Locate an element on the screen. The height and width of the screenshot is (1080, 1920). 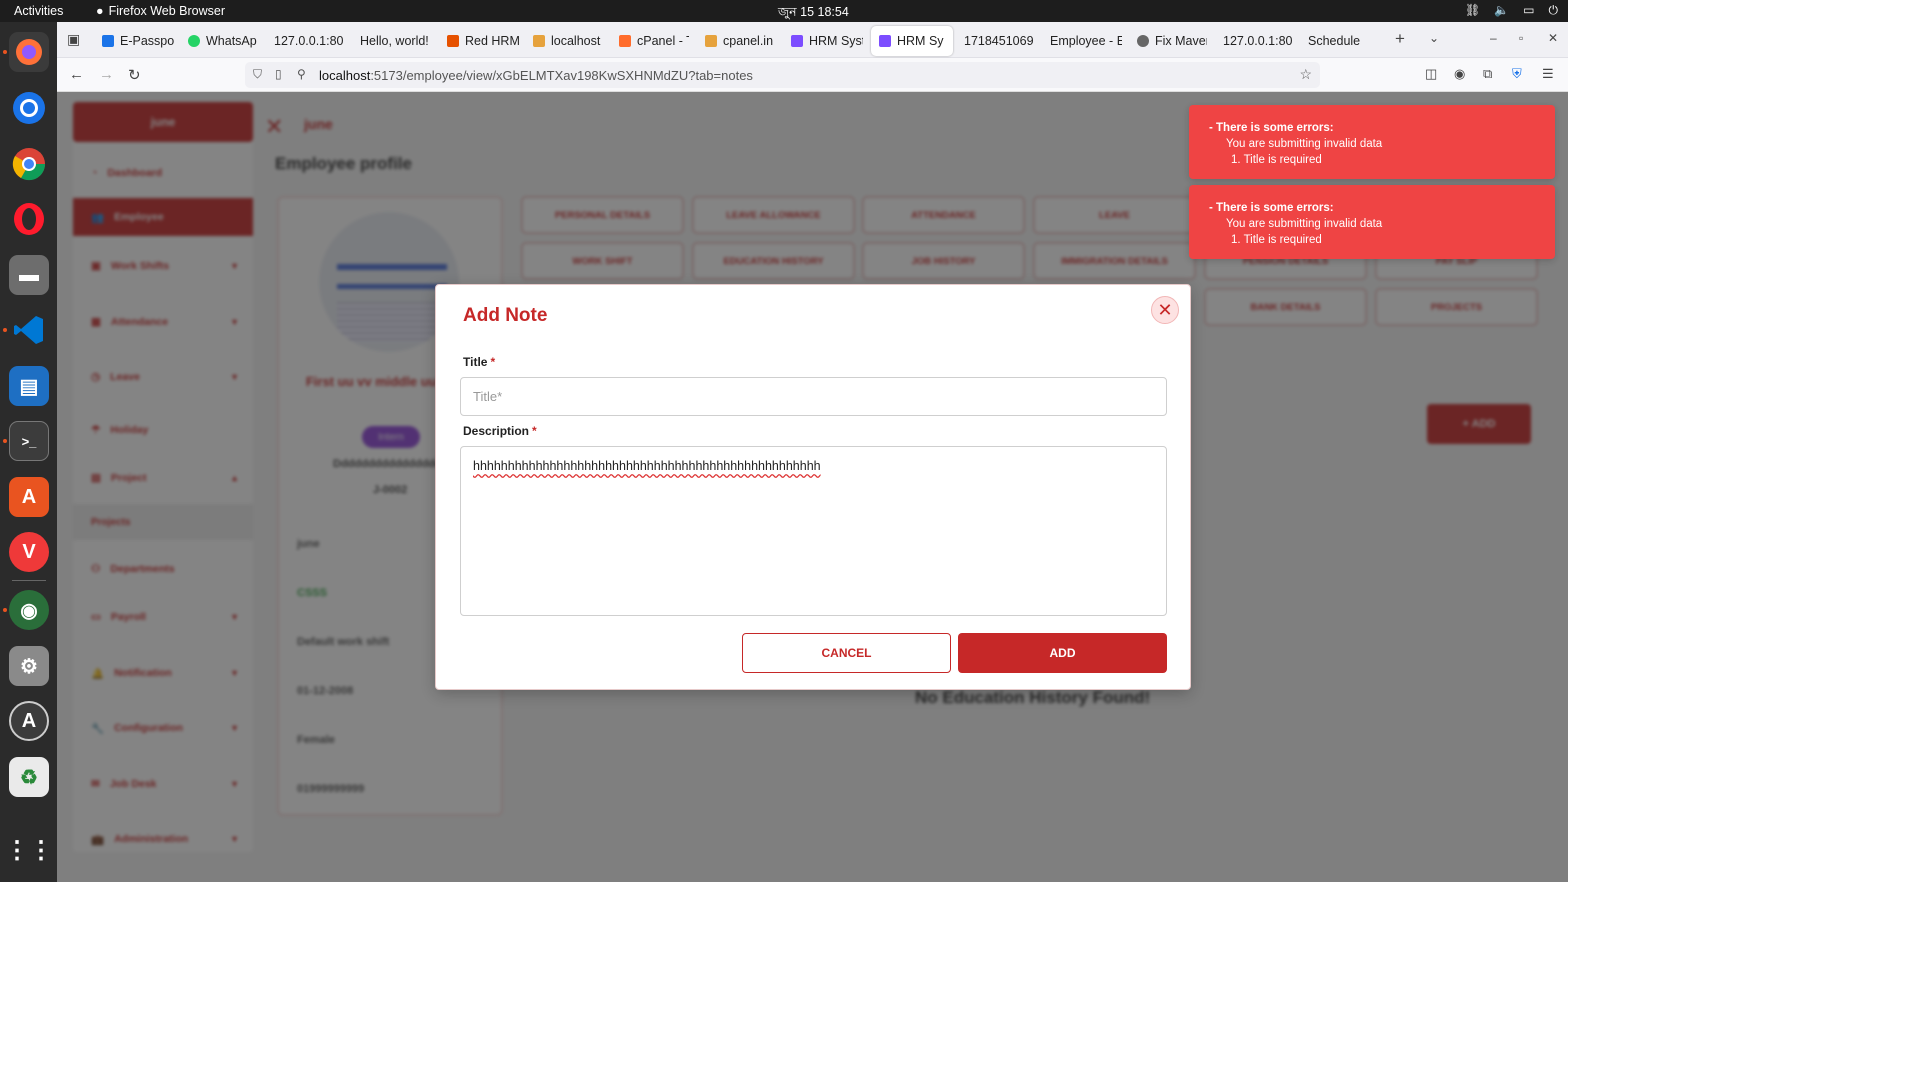
browser-tab: Hello, world! is located at coordinates (400, 41).